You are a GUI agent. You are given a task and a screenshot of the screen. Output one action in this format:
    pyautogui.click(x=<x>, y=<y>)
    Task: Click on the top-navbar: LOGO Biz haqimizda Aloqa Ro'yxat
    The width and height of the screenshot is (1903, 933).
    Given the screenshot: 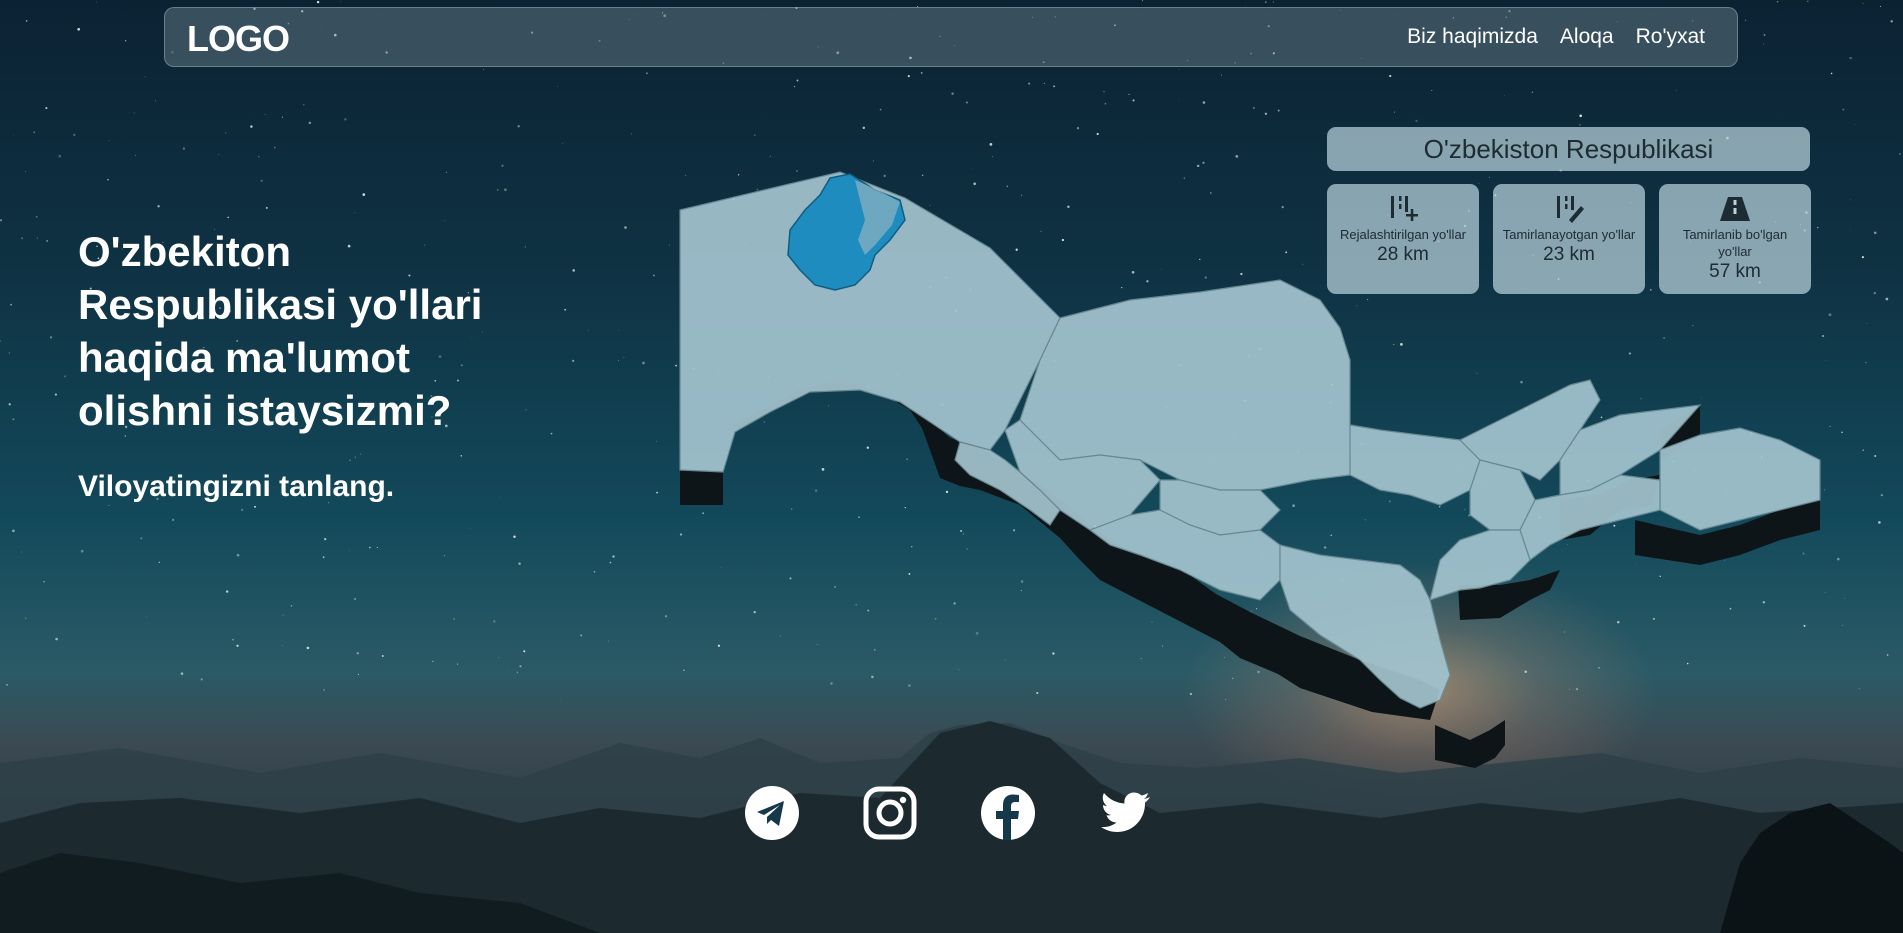 What is the action you would take?
    pyautogui.click(x=951, y=37)
    